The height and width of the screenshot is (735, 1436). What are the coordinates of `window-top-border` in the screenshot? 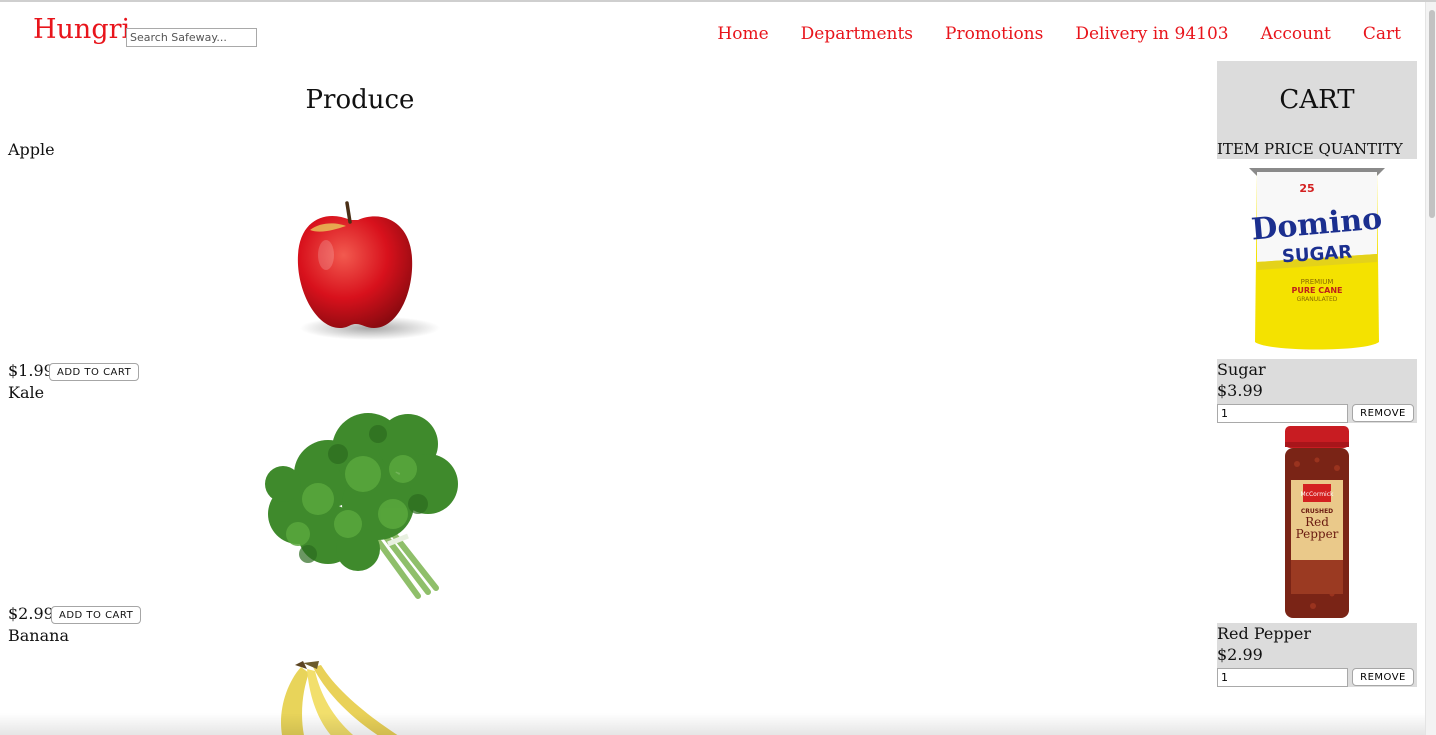 It's located at (718, 1).